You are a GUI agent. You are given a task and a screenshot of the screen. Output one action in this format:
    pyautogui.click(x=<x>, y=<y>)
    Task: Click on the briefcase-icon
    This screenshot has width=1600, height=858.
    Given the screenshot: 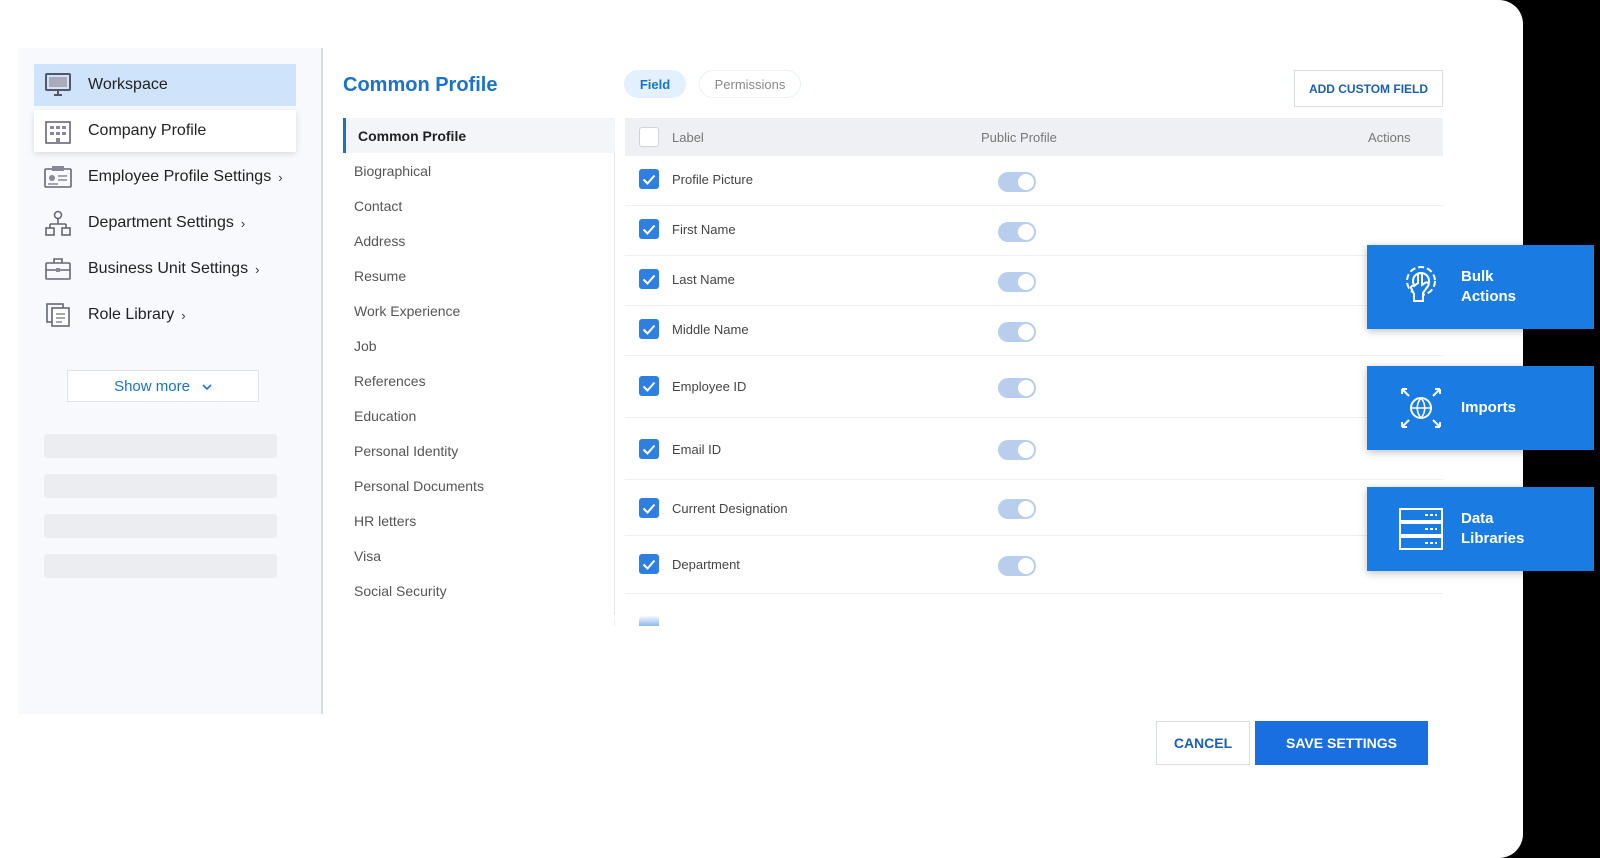 What is the action you would take?
    pyautogui.click(x=58, y=269)
    